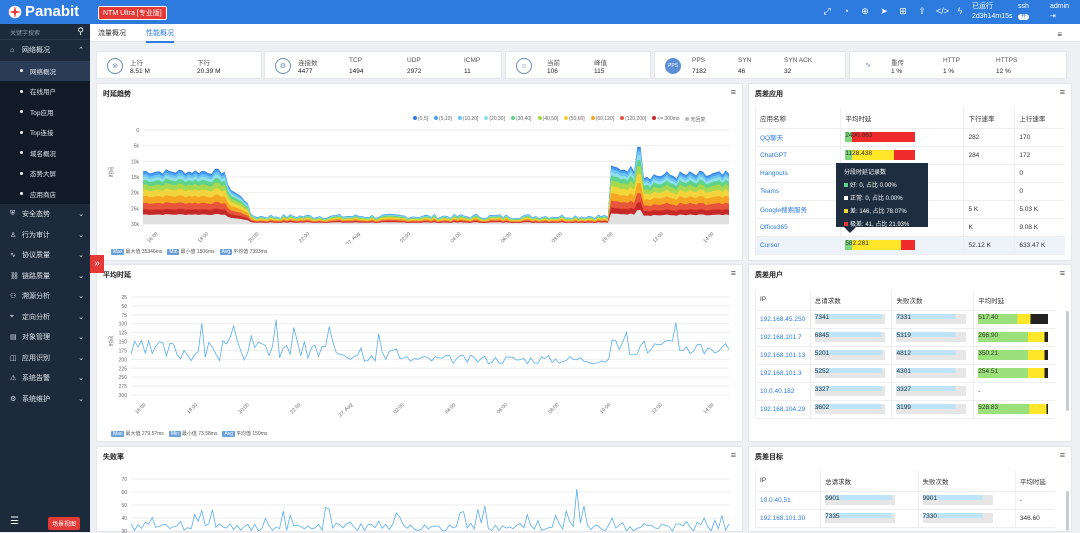  Describe the element at coordinates (909, 137) in the screenshot. I see `table-row: QQ聊天 2490.863 282 170` at that location.